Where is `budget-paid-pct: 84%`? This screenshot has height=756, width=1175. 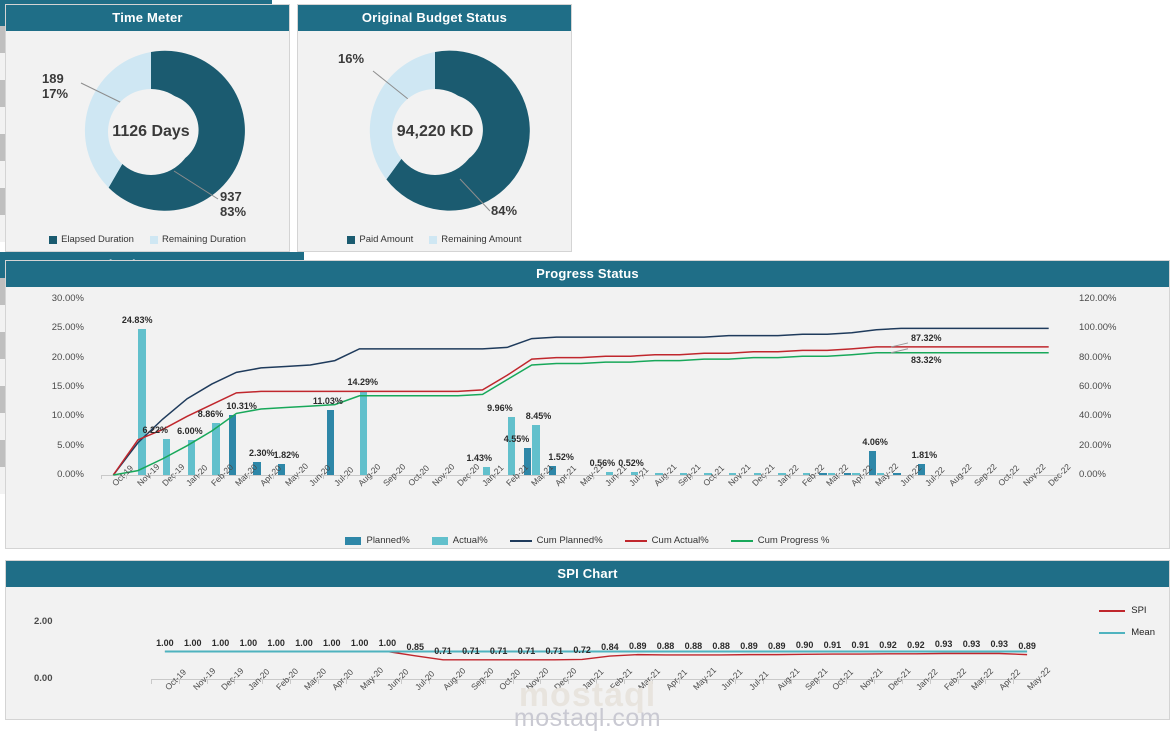
budget-paid-pct: 84% is located at coordinates (504, 210).